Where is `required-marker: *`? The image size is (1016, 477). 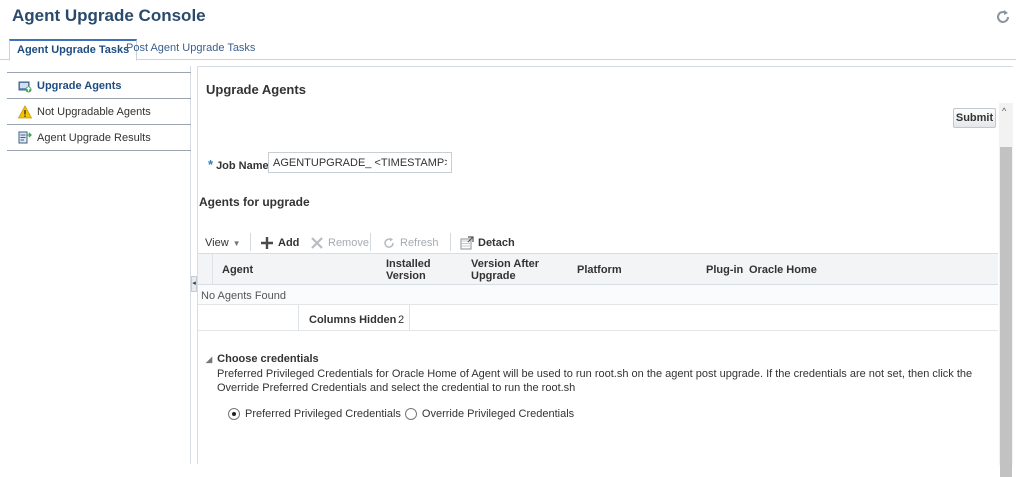 required-marker: * is located at coordinates (211, 164).